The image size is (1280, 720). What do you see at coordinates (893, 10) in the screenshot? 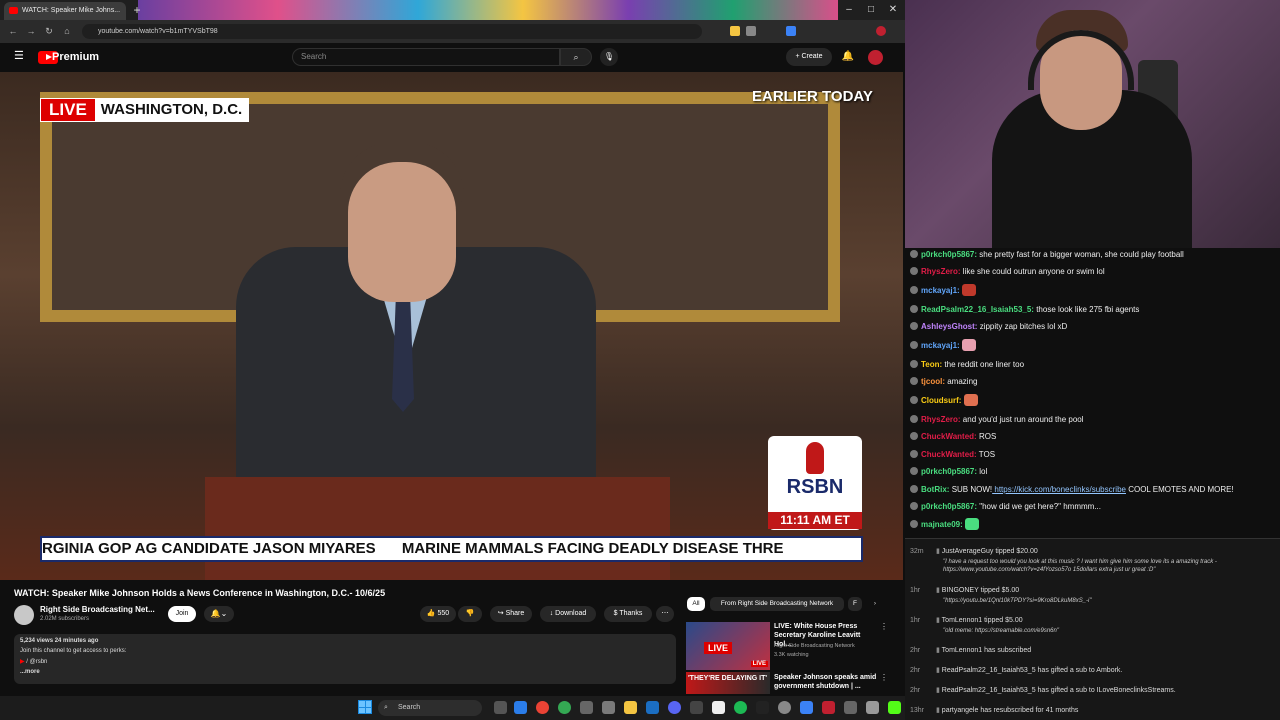
I see `close-icon: ✕` at bounding box center [893, 10].